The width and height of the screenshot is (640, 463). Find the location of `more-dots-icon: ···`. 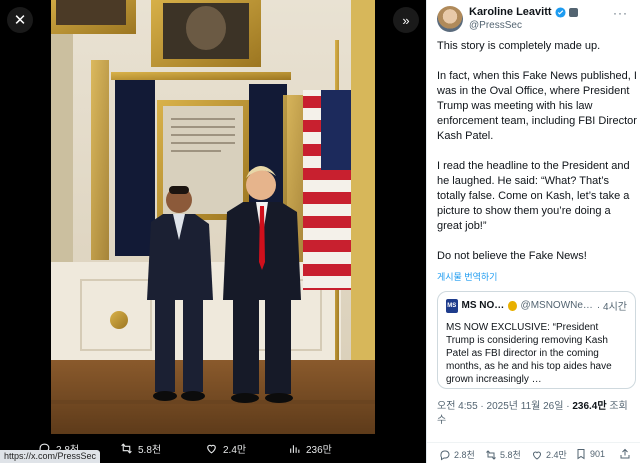

more-dots-icon: ··· is located at coordinates (620, 13).